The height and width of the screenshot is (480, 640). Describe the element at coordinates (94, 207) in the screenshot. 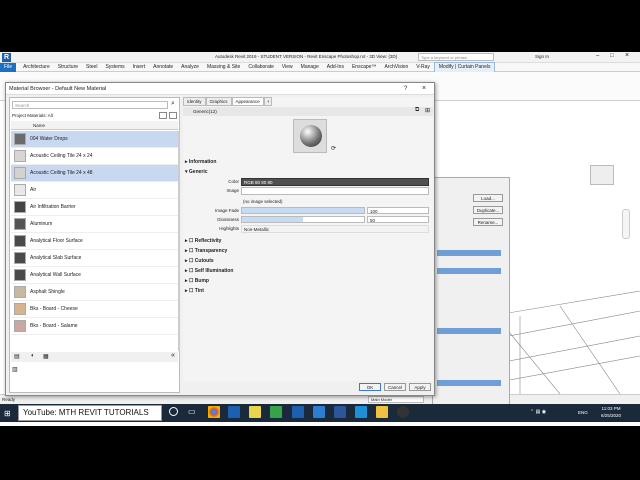

I see `material-list-item: Air Infiltration Barrier` at that location.